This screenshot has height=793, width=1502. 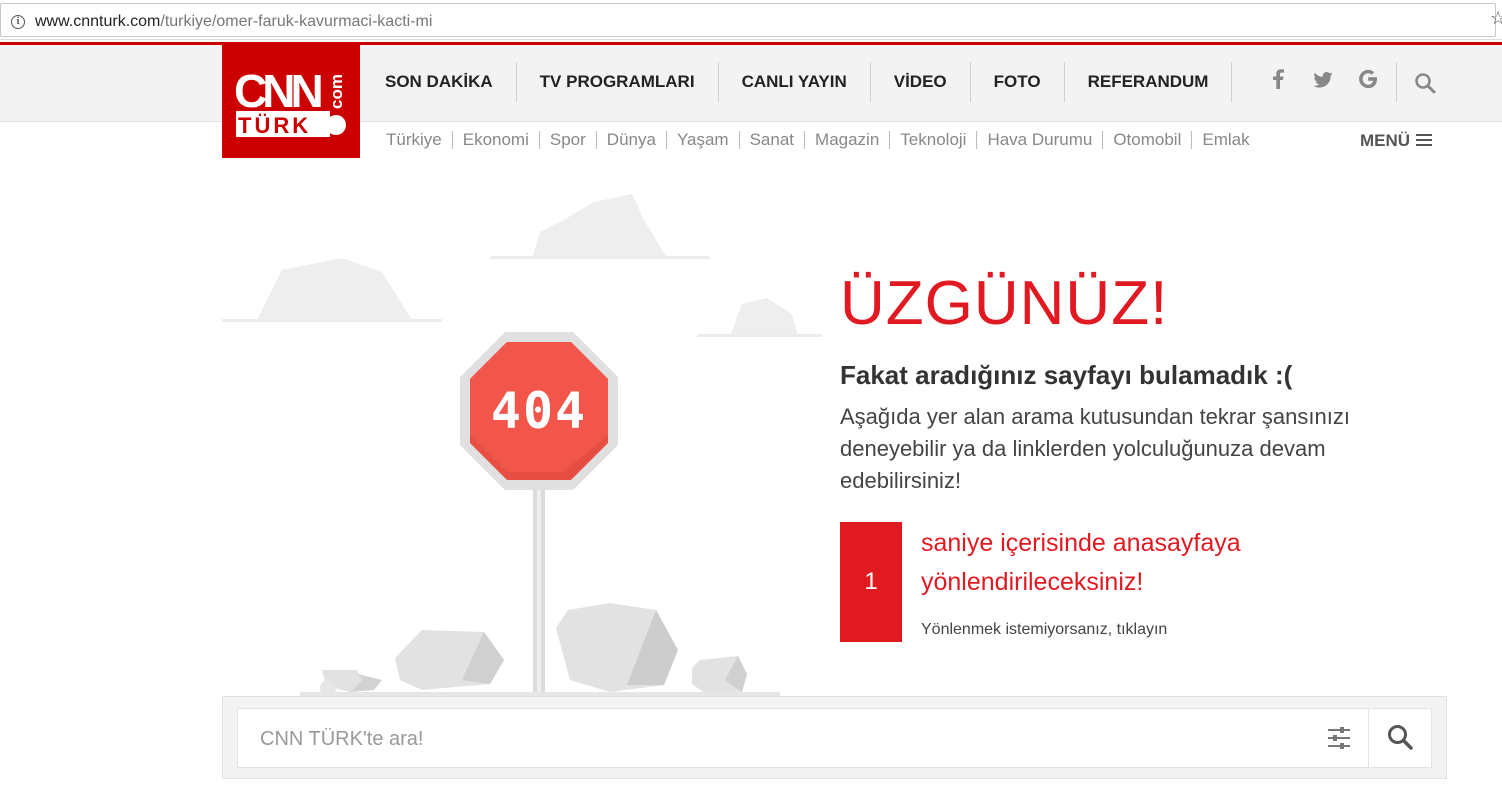 What do you see at coordinates (496, 140) in the screenshot?
I see `category-ekonomi: Ekonomi` at bounding box center [496, 140].